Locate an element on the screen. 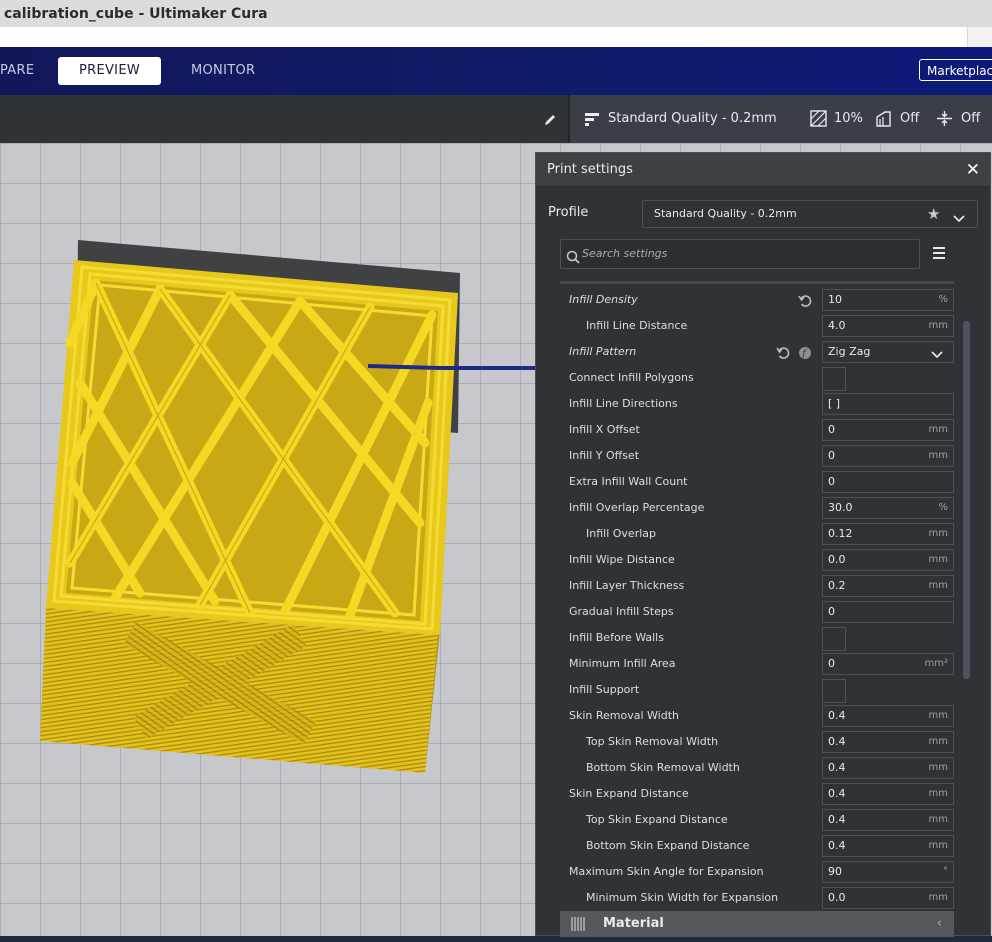  quality-label: Standard Quality - 0.2mm is located at coordinates (692, 118).